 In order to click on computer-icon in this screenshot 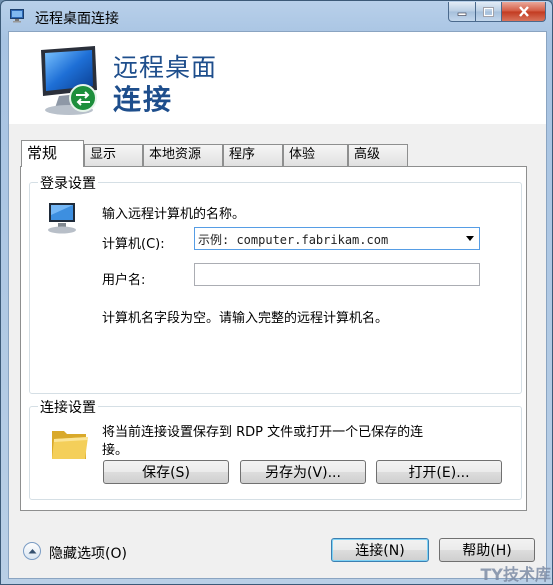, I will do `click(62, 218)`.